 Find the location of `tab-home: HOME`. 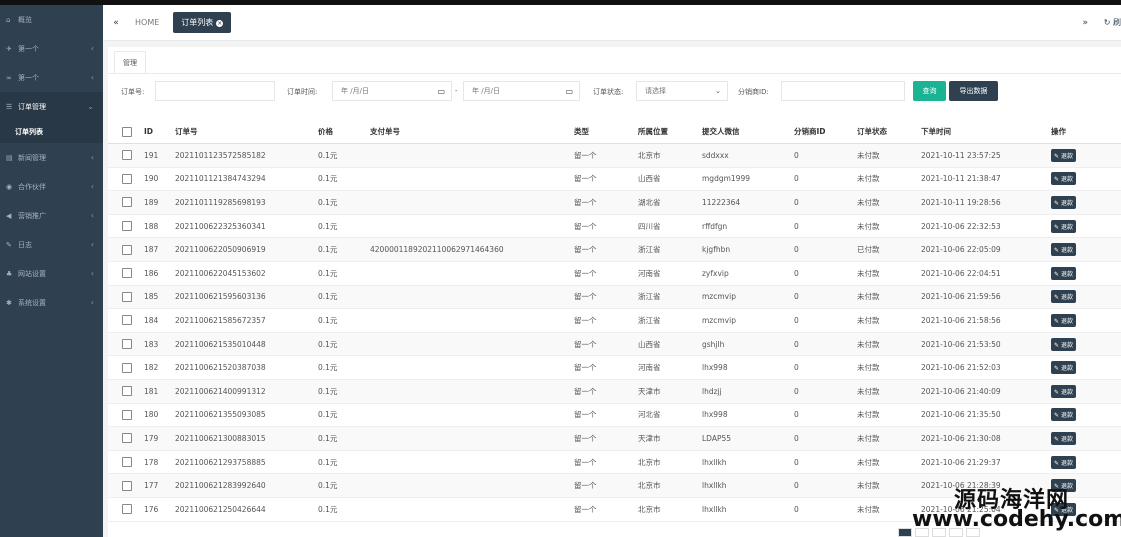

tab-home: HOME is located at coordinates (147, 22).